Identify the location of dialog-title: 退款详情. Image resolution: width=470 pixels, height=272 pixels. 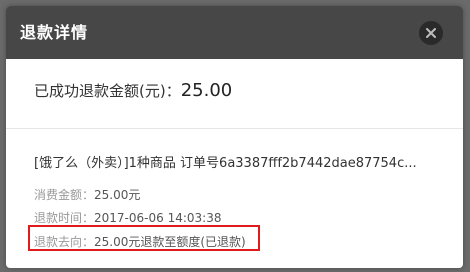
(54, 32).